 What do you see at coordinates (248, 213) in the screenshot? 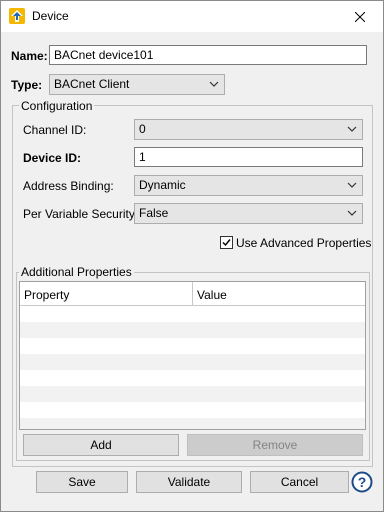
I see `per-variable-security-select: False` at bounding box center [248, 213].